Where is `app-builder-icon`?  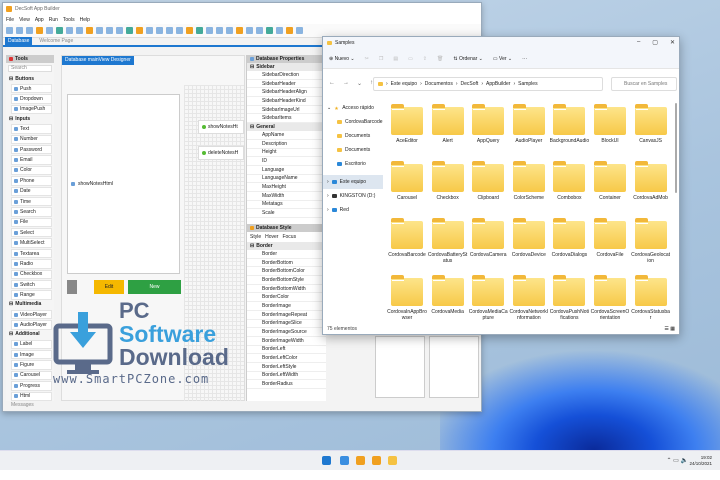 app-builder-icon is located at coordinates (360, 460).